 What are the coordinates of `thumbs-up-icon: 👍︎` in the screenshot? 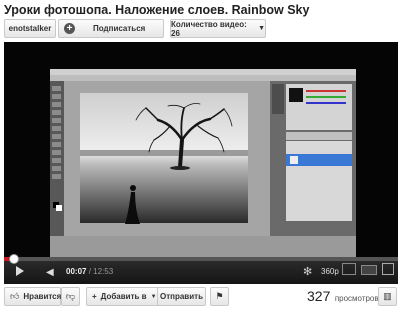 It's located at (15, 296).